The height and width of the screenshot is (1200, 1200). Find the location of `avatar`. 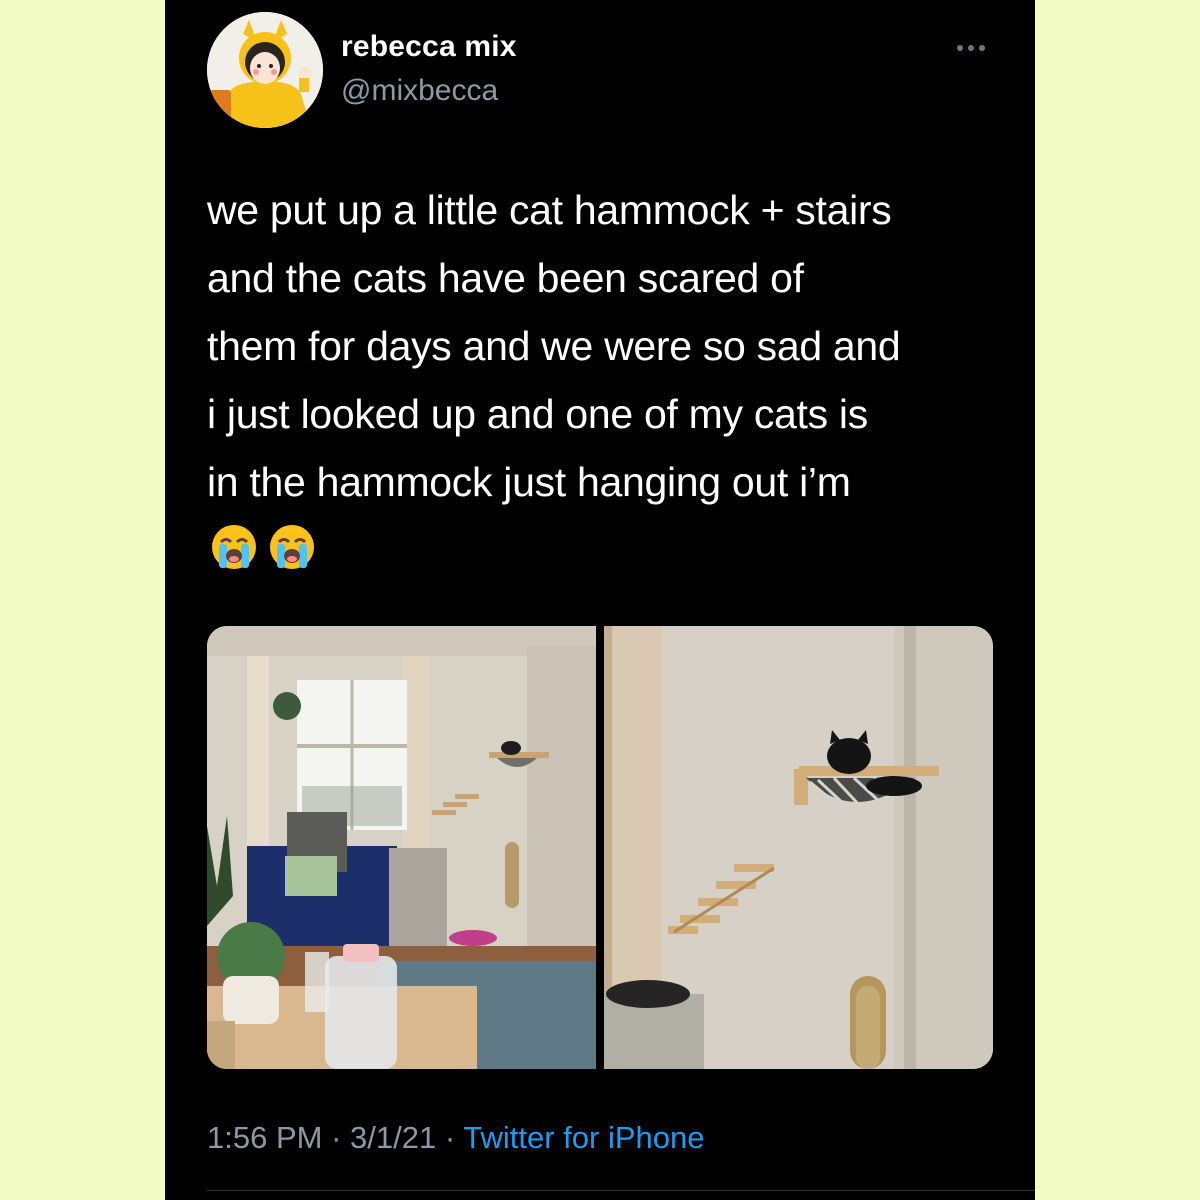

avatar is located at coordinates (265, 70).